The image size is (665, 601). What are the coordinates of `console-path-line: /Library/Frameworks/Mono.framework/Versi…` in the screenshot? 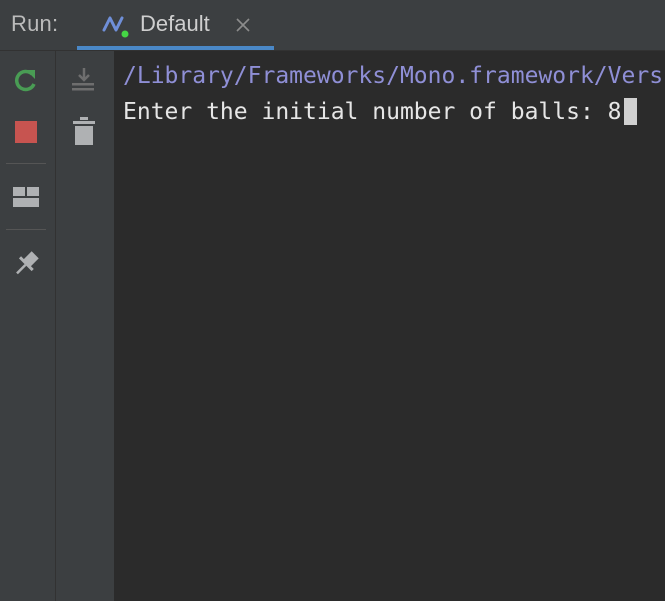 It's located at (394, 76).